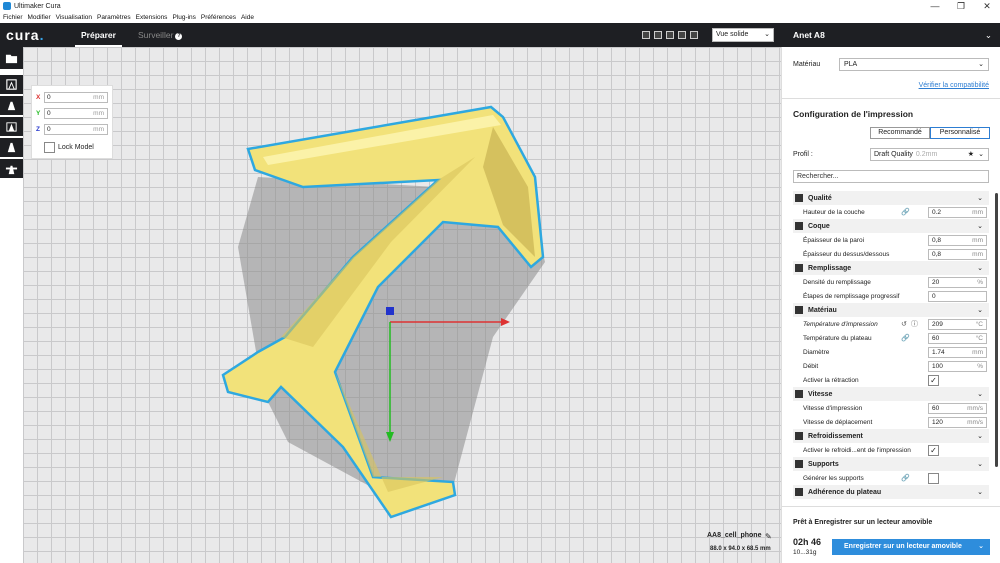 This screenshot has width=1000, height=563. I want to click on y-input: 0 mm, so click(76, 113).